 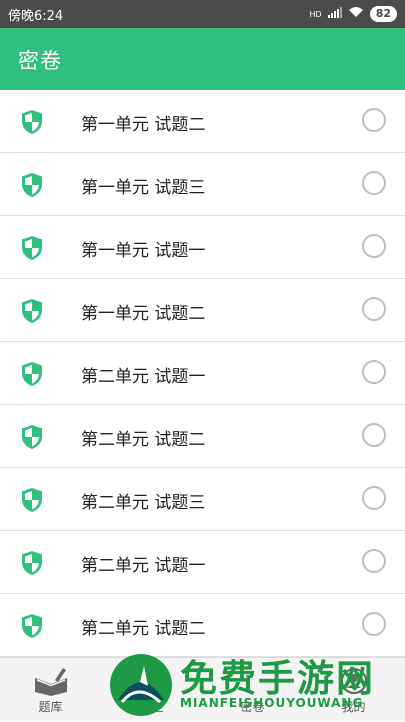 I want to click on nav-label: 我的, so click(x=353, y=707).